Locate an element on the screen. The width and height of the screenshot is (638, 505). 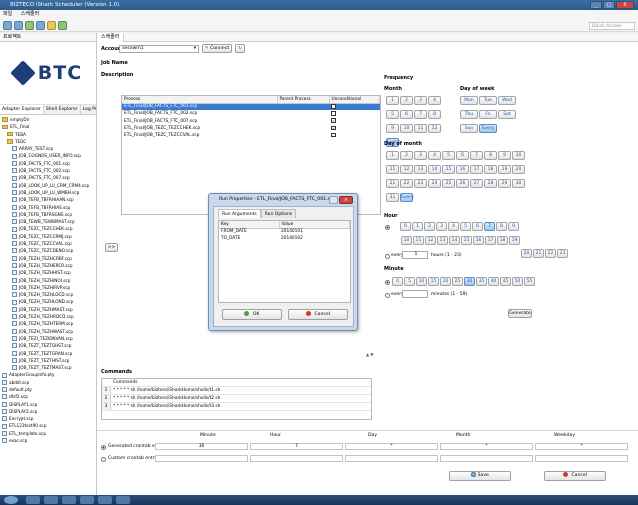
day-of-month-button: 14 is located at coordinates (434, 169).